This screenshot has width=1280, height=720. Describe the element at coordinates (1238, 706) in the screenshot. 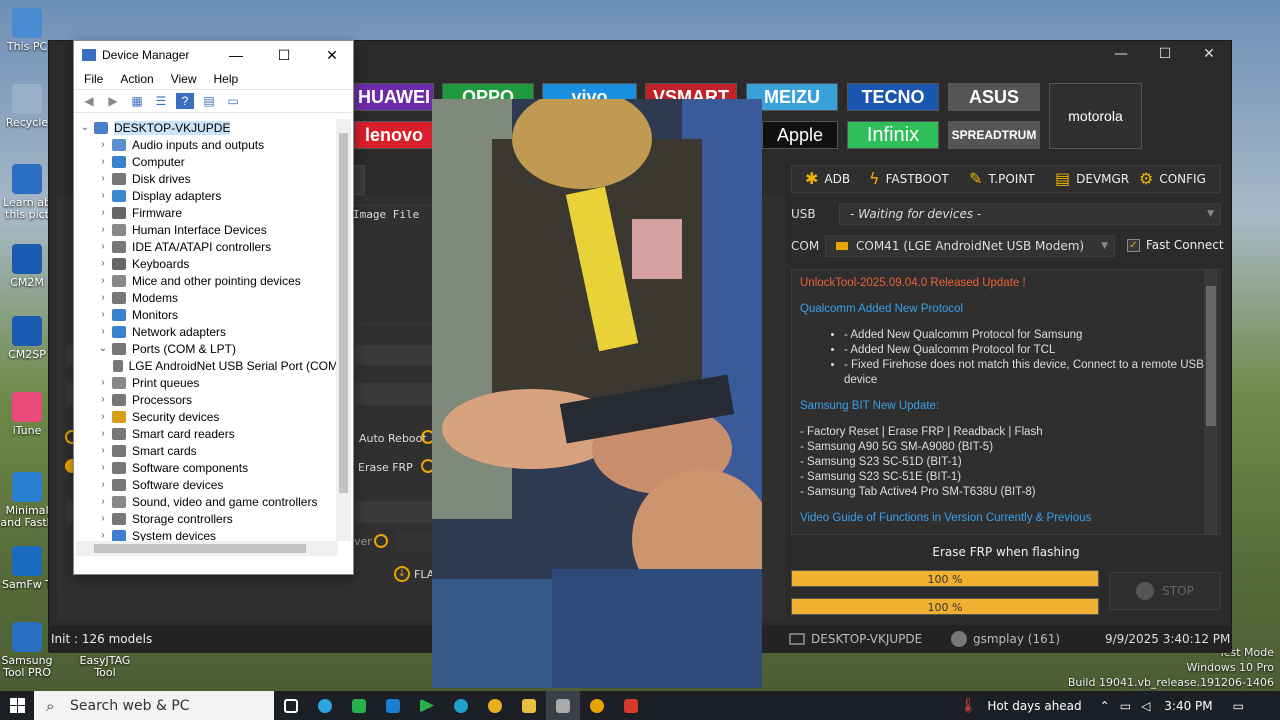

I see `notifications-icon: ▭` at that location.